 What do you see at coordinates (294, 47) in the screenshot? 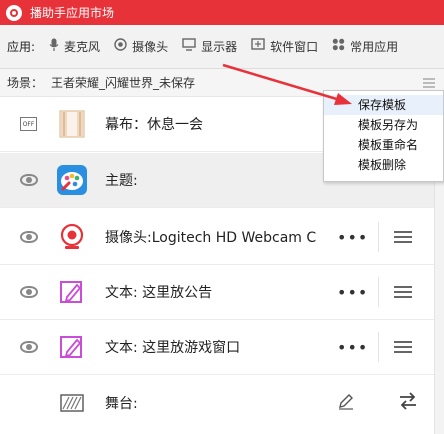
I see `software-window-label: 软件窗口` at bounding box center [294, 47].